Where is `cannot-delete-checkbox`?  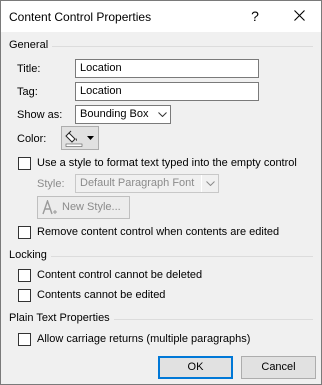
cannot-delete-checkbox is located at coordinates (24, 275).